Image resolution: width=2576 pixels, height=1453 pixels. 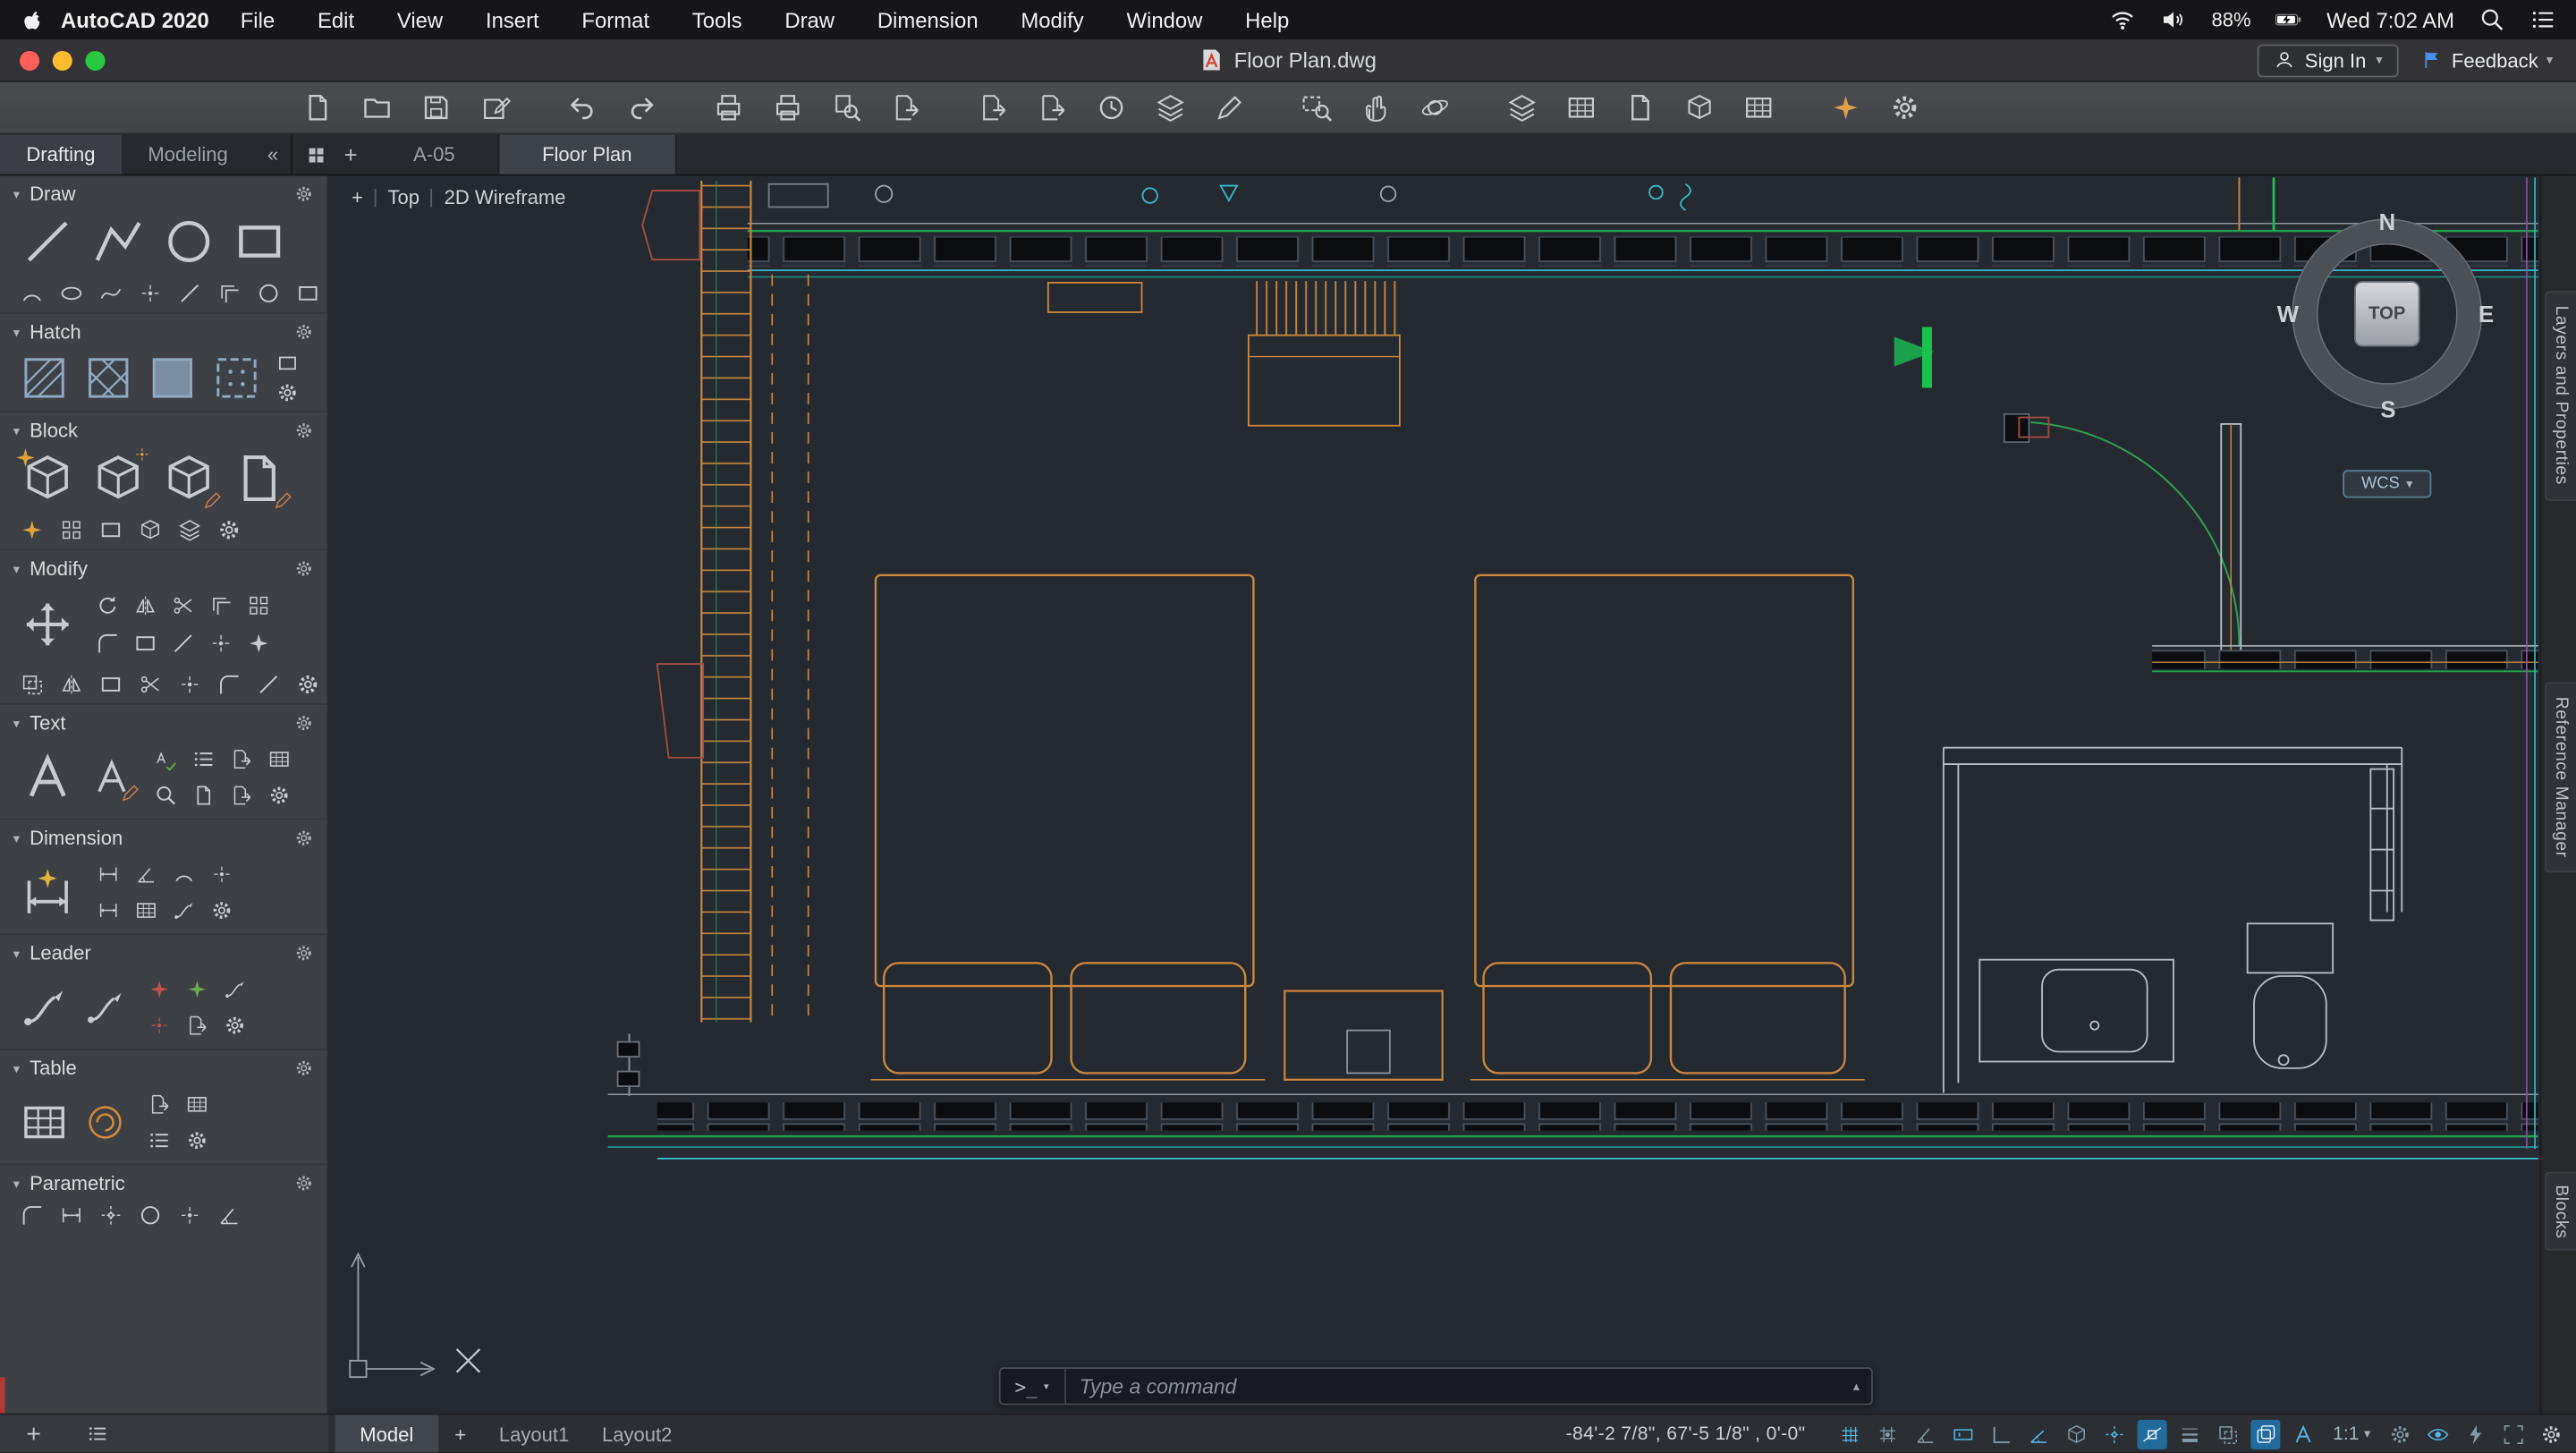 I want to click on redo-icon, so click(x=640, y=107).